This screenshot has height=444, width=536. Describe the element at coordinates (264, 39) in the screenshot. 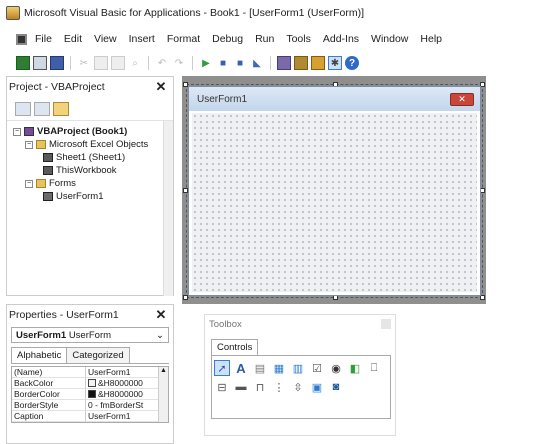

I see `menu-run: Run` at that location.